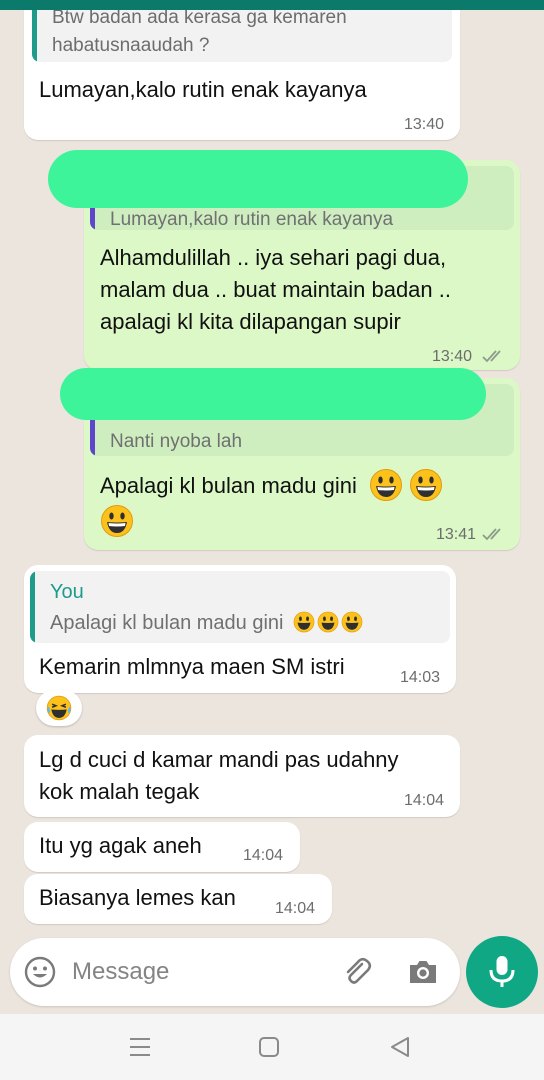  What do you see at coordinates (269, 1047) in the screenshot?
I see `home-nav-icon` at bounding box center [269, 1047].